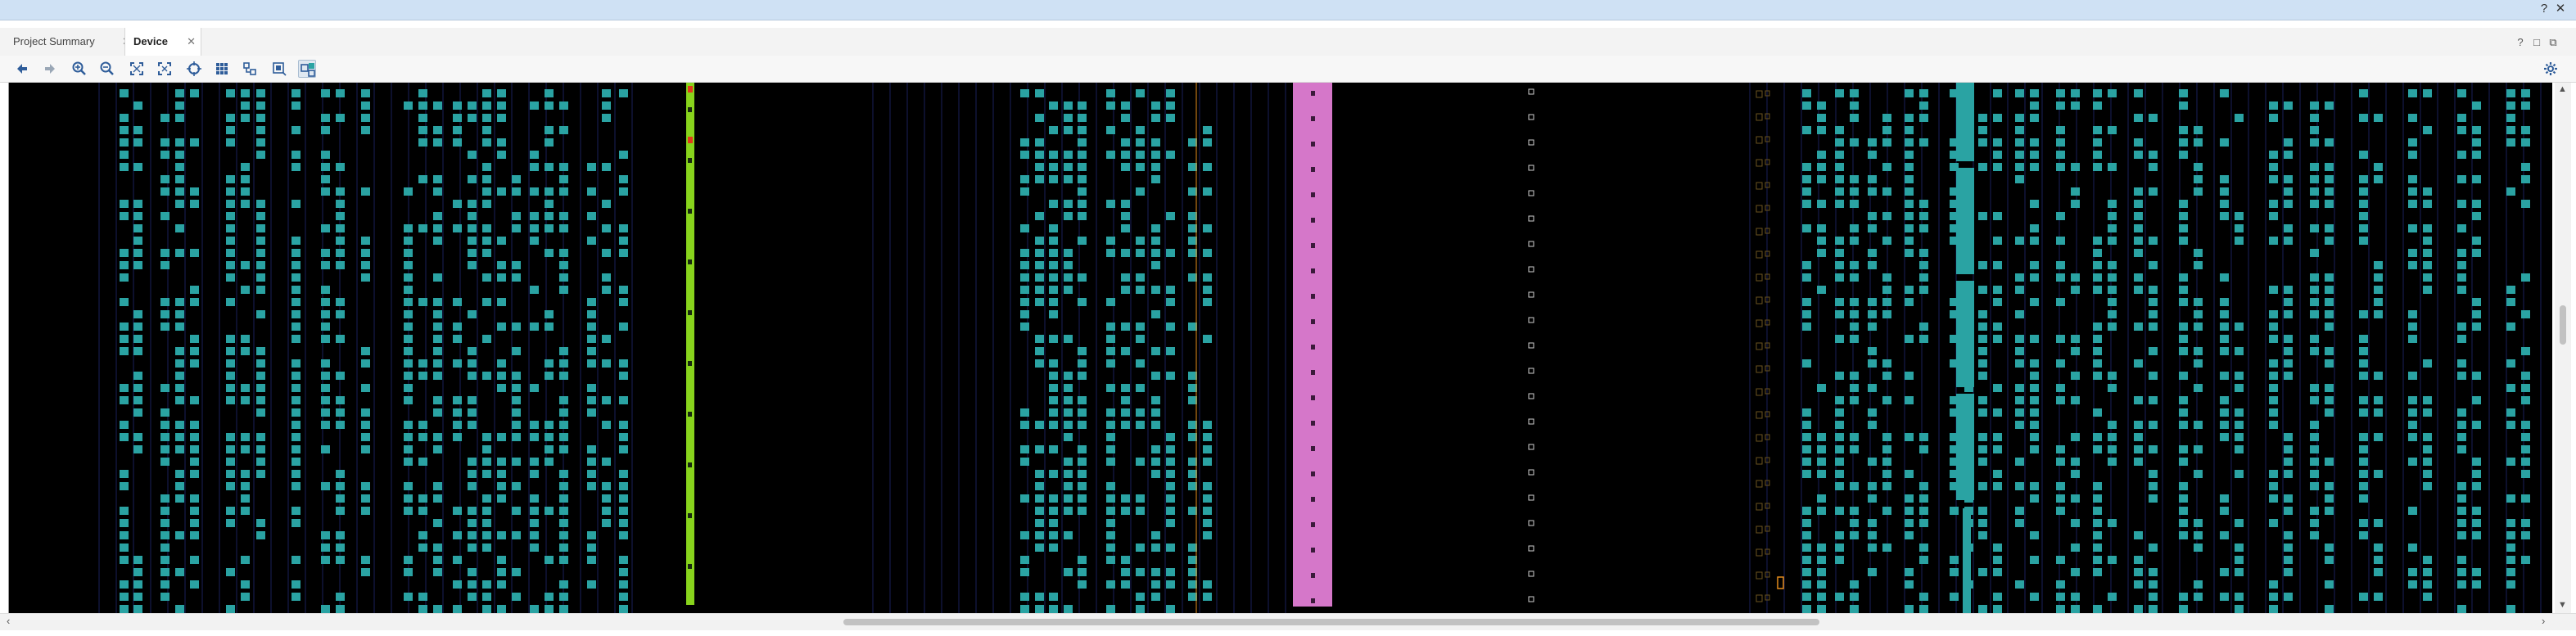 This screenshot has height=636, width=2576. What do you see at coordinates (50, 69) in the screenshot?
I see `forward-button` at bounding box center [50, 69].